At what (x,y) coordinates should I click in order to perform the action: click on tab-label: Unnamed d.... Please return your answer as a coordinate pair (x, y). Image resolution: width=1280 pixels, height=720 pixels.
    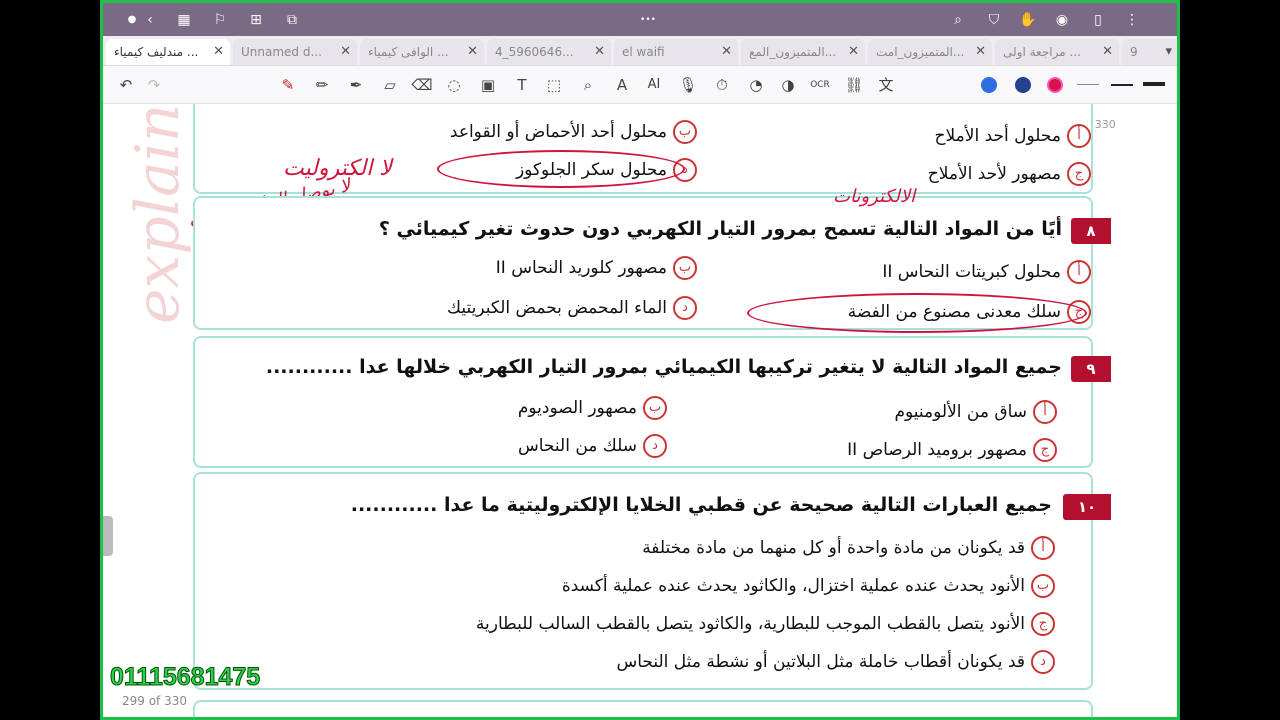
    Looking at the image, I should click on (281, 52).